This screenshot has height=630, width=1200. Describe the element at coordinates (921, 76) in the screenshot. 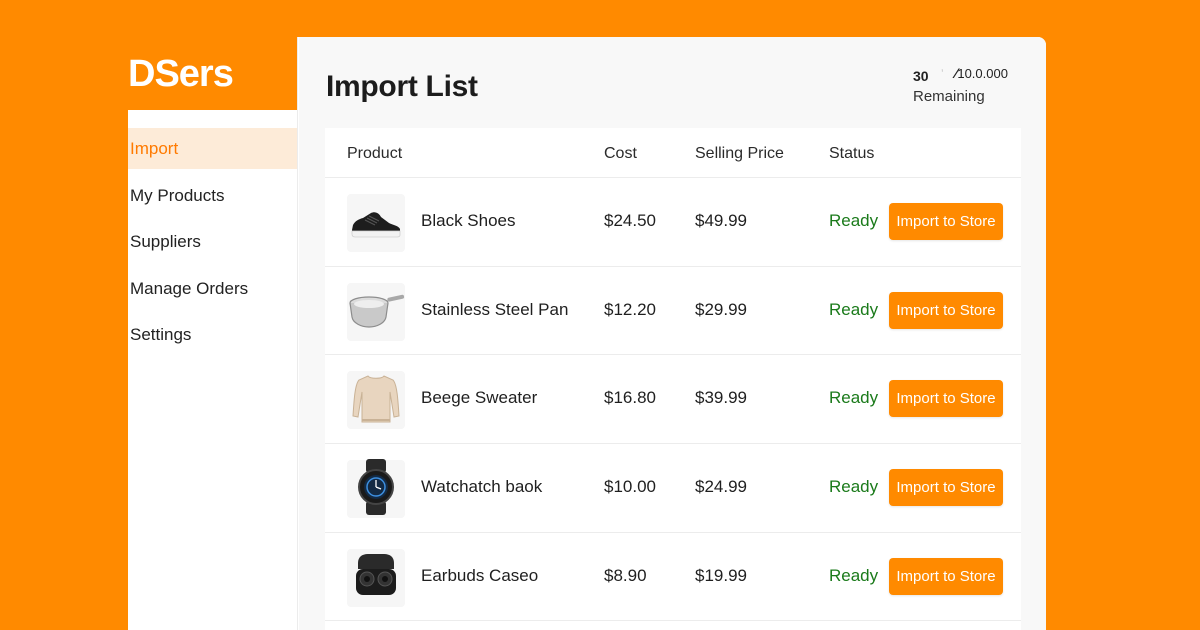

I see `quota-used: 30` at that location.